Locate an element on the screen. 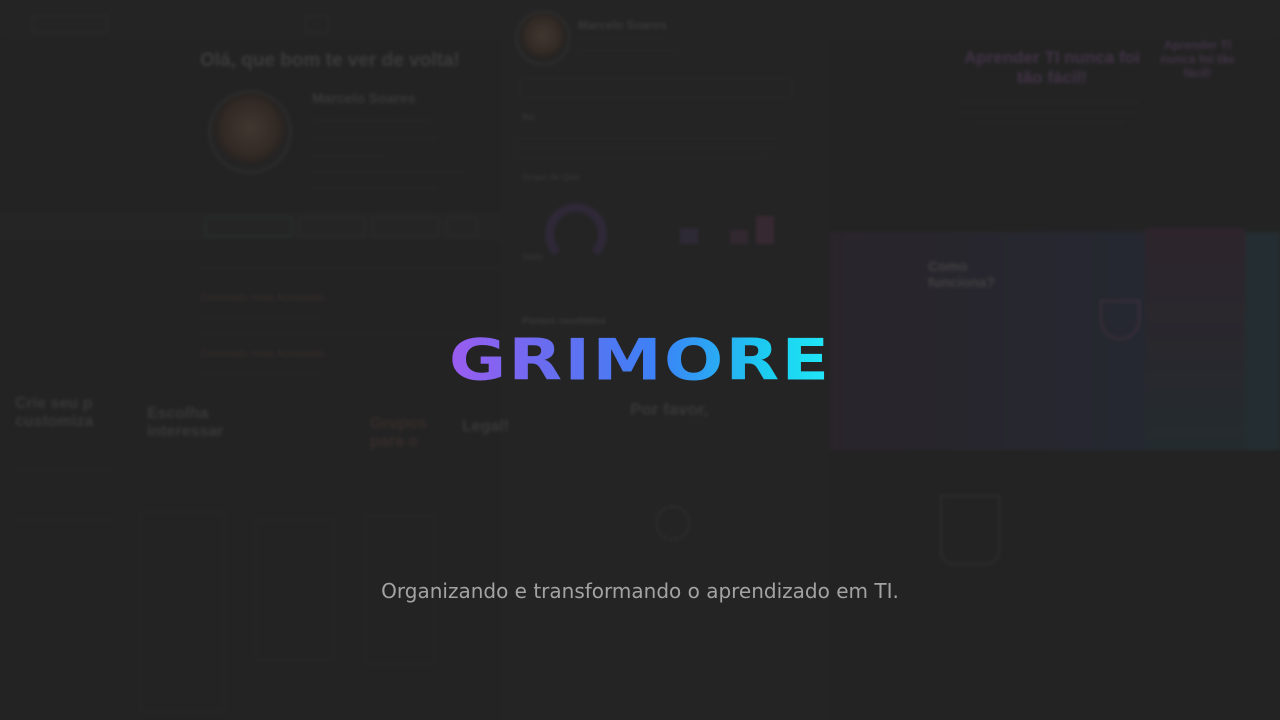 The image size is (1280, 720). grimore-logo: GRIMORE is located at coordinates (640, 360).